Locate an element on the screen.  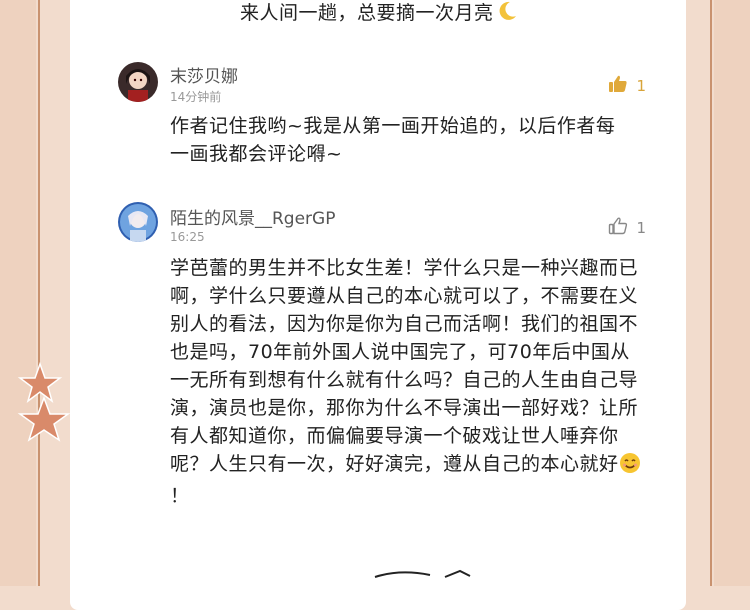
star-decoration-icon is located at coordinates (42, 408).